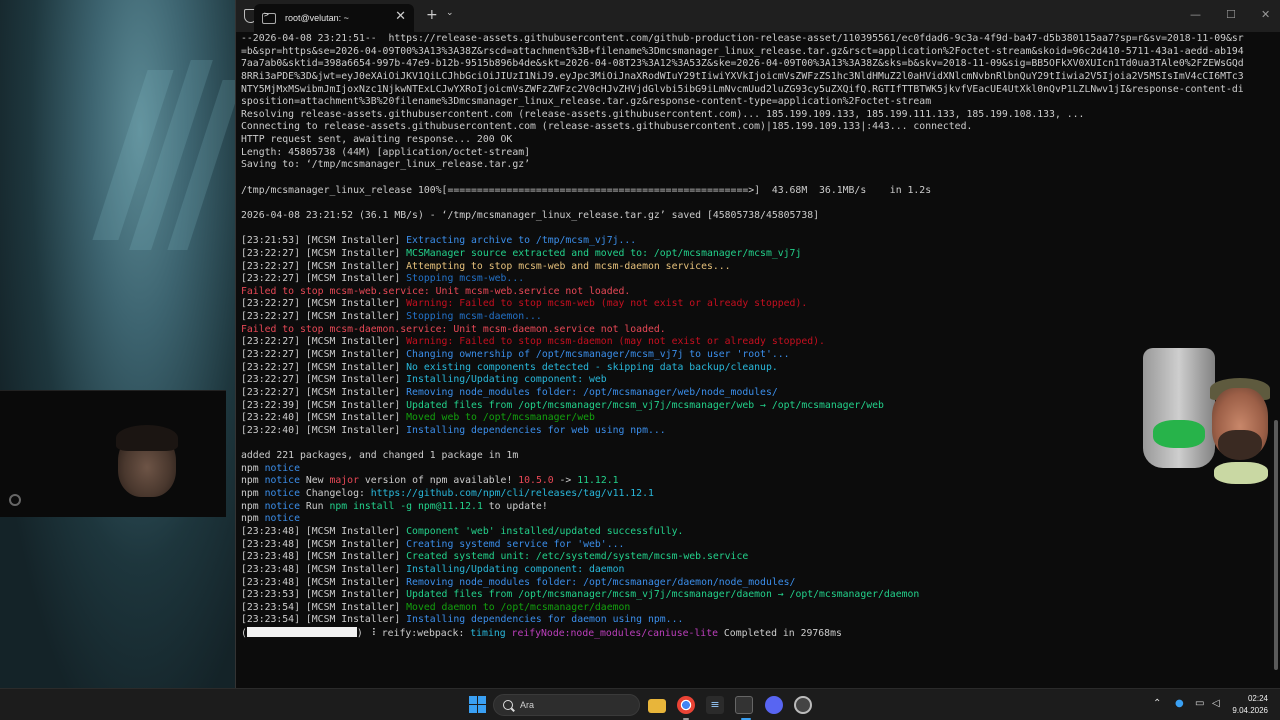 The height and width of the screenshot is (720, 1280). I want to click on minimize-button: —, so click(1195, 14).